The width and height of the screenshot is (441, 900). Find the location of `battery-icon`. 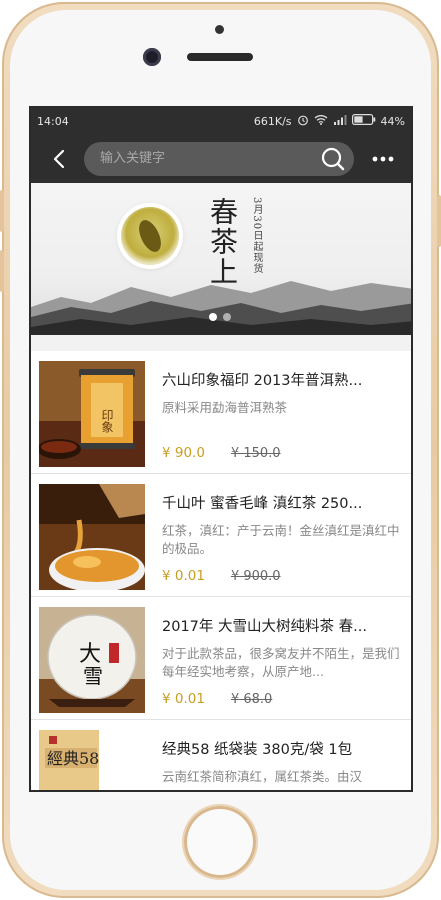

battery-icon is located at coordinates (363, 121).